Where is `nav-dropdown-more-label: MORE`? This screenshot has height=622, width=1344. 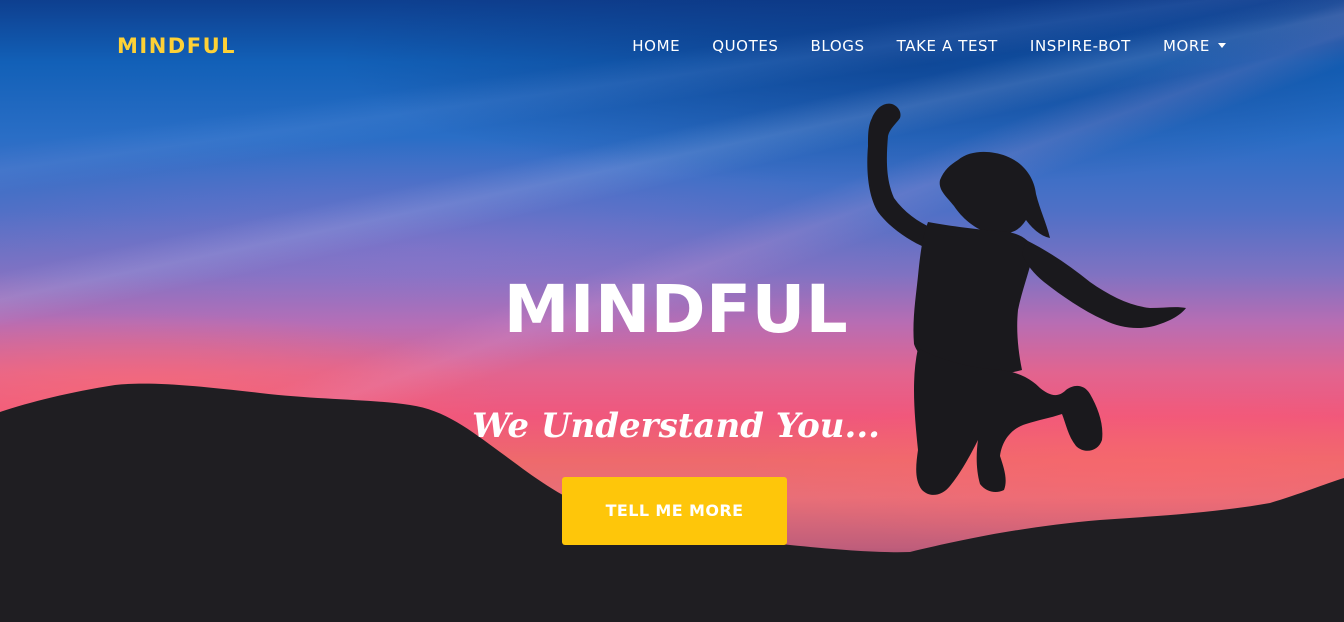 nav-dropdown-more-label: MORE is located at coordinates (1186, 46).